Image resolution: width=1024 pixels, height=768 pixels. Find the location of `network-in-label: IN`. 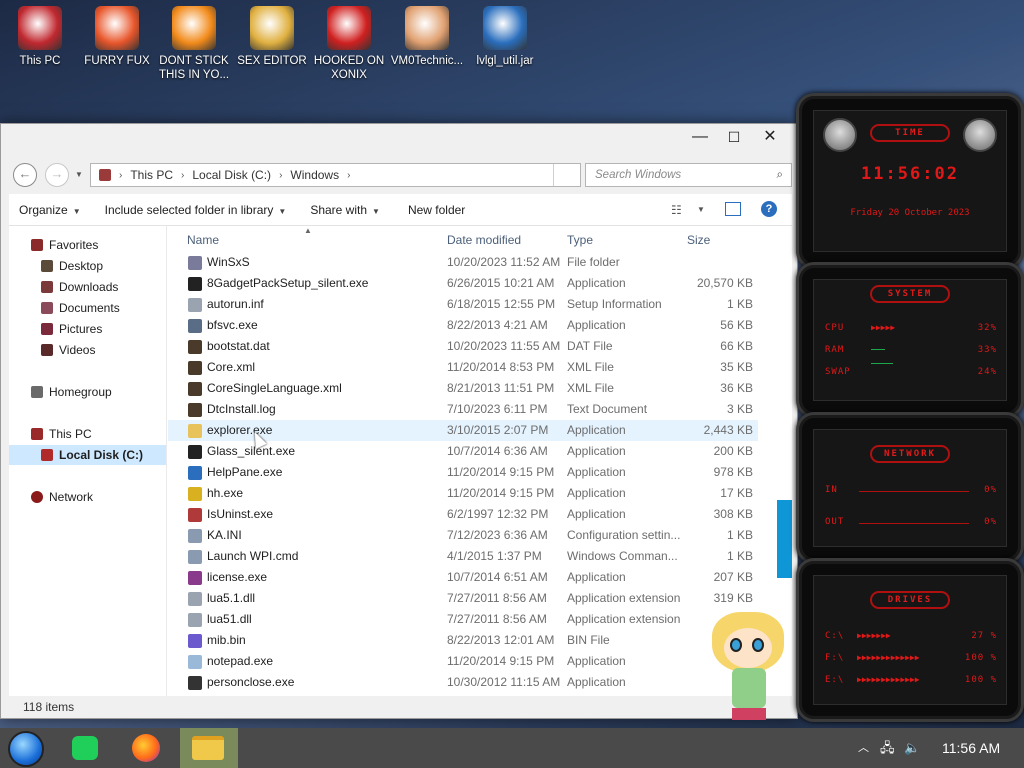

network-in-label: IN is located at coordinates (831, 490).